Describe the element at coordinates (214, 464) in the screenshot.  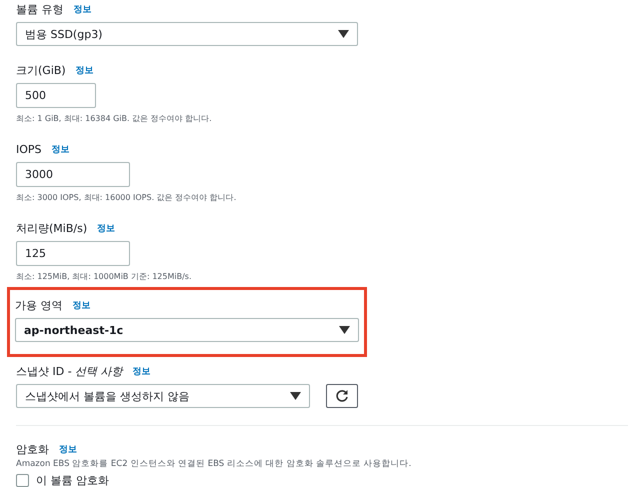
I see `description-text: Amazon EBS 암호화를 EC2 인스턴스와 연결된 EBS 리소스에 대한 암호화 솔루션으로 사용합니다.` at that location.